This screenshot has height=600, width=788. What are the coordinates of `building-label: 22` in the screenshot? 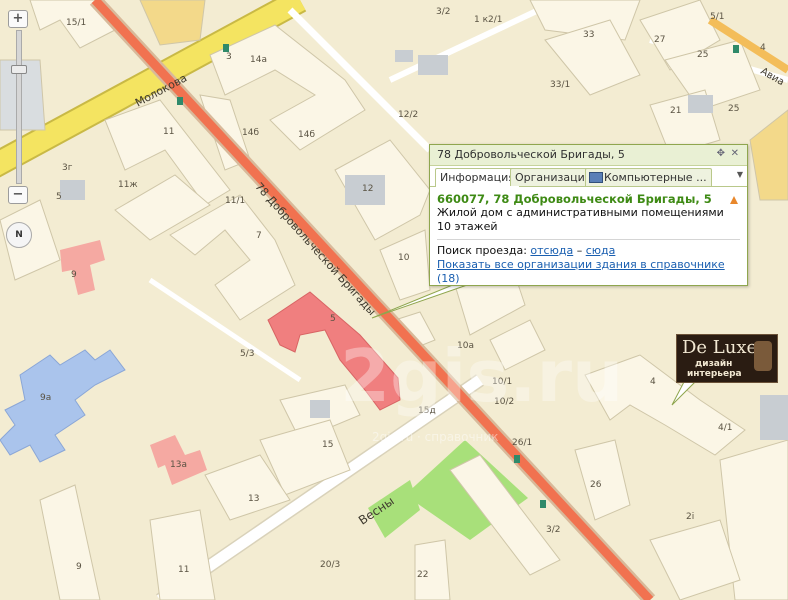 It's located at (423, 575).